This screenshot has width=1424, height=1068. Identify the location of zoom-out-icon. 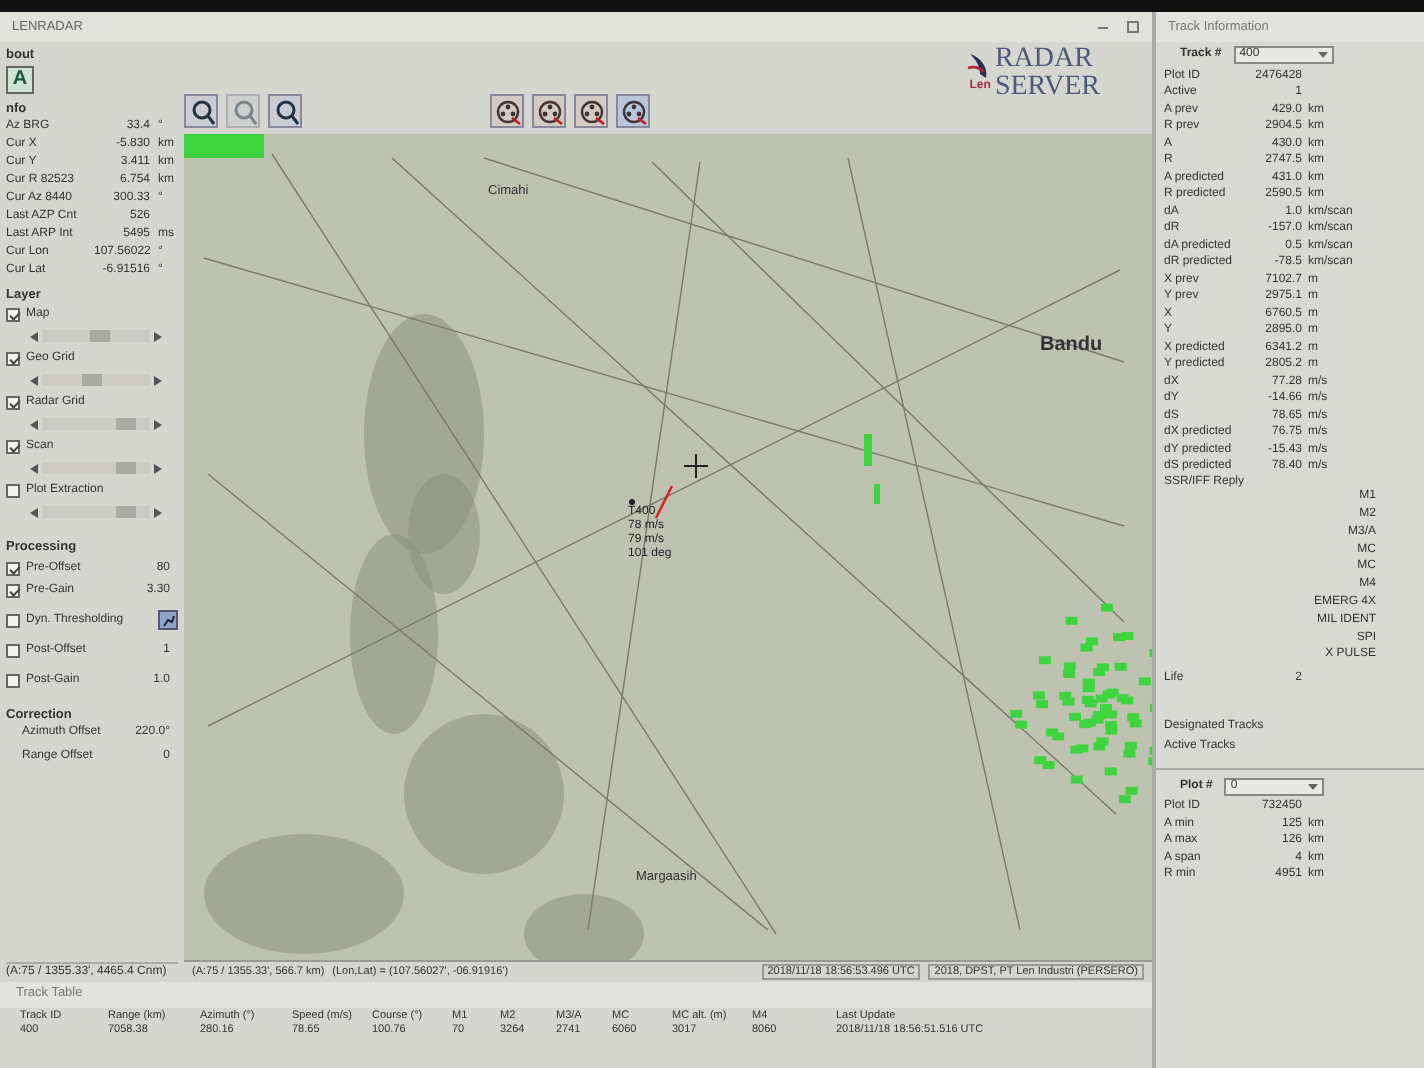
(285, 111).